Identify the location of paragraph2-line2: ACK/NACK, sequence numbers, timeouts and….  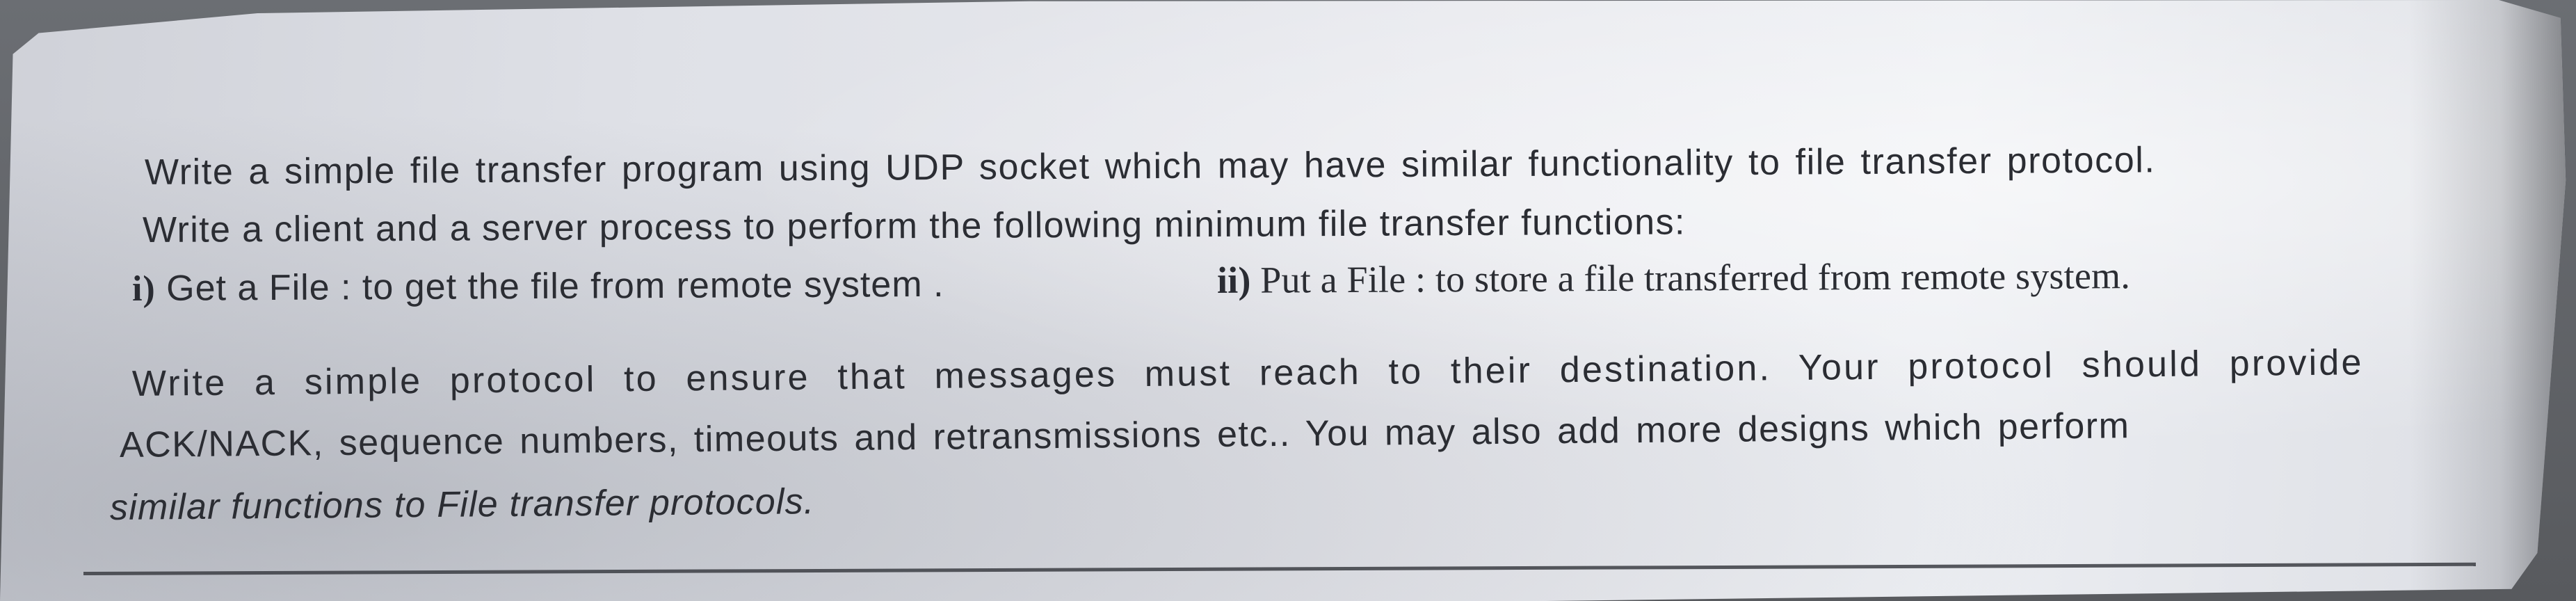
(1124, 435).